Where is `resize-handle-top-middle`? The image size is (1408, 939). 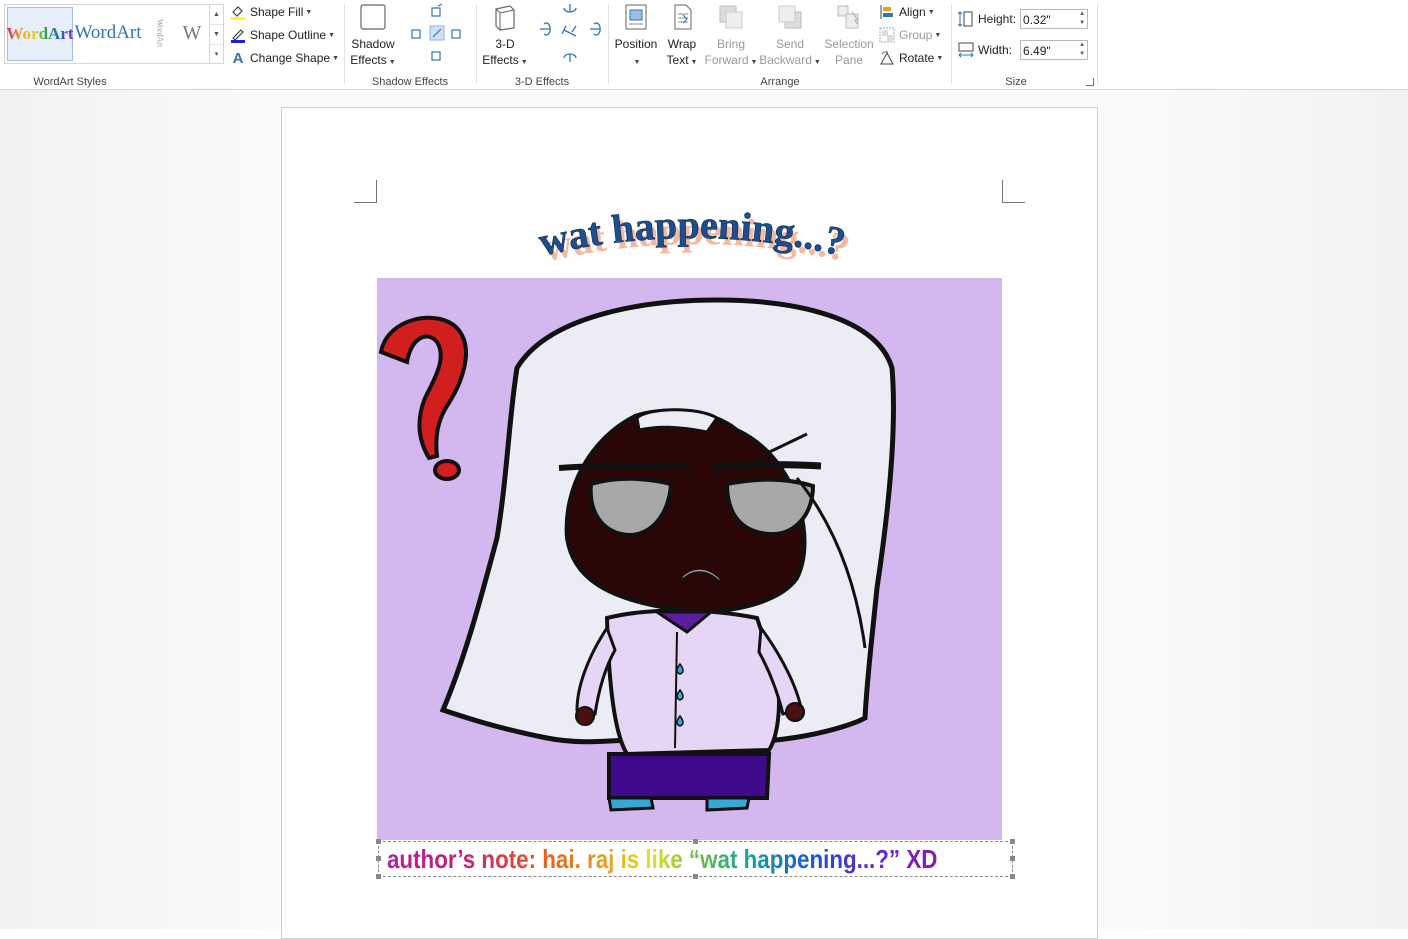 resize-handle-top-middle is located at coordinates (695, 841).